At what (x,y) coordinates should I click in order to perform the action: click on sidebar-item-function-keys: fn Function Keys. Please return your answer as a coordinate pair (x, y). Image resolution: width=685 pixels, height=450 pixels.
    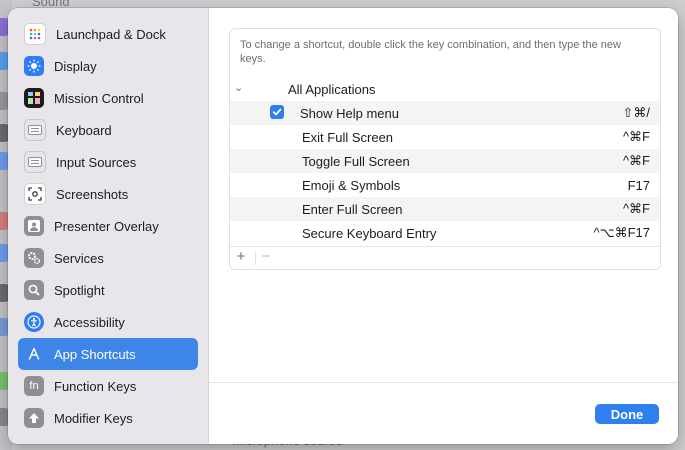
    Looking at the image, I should click on (108, 386).